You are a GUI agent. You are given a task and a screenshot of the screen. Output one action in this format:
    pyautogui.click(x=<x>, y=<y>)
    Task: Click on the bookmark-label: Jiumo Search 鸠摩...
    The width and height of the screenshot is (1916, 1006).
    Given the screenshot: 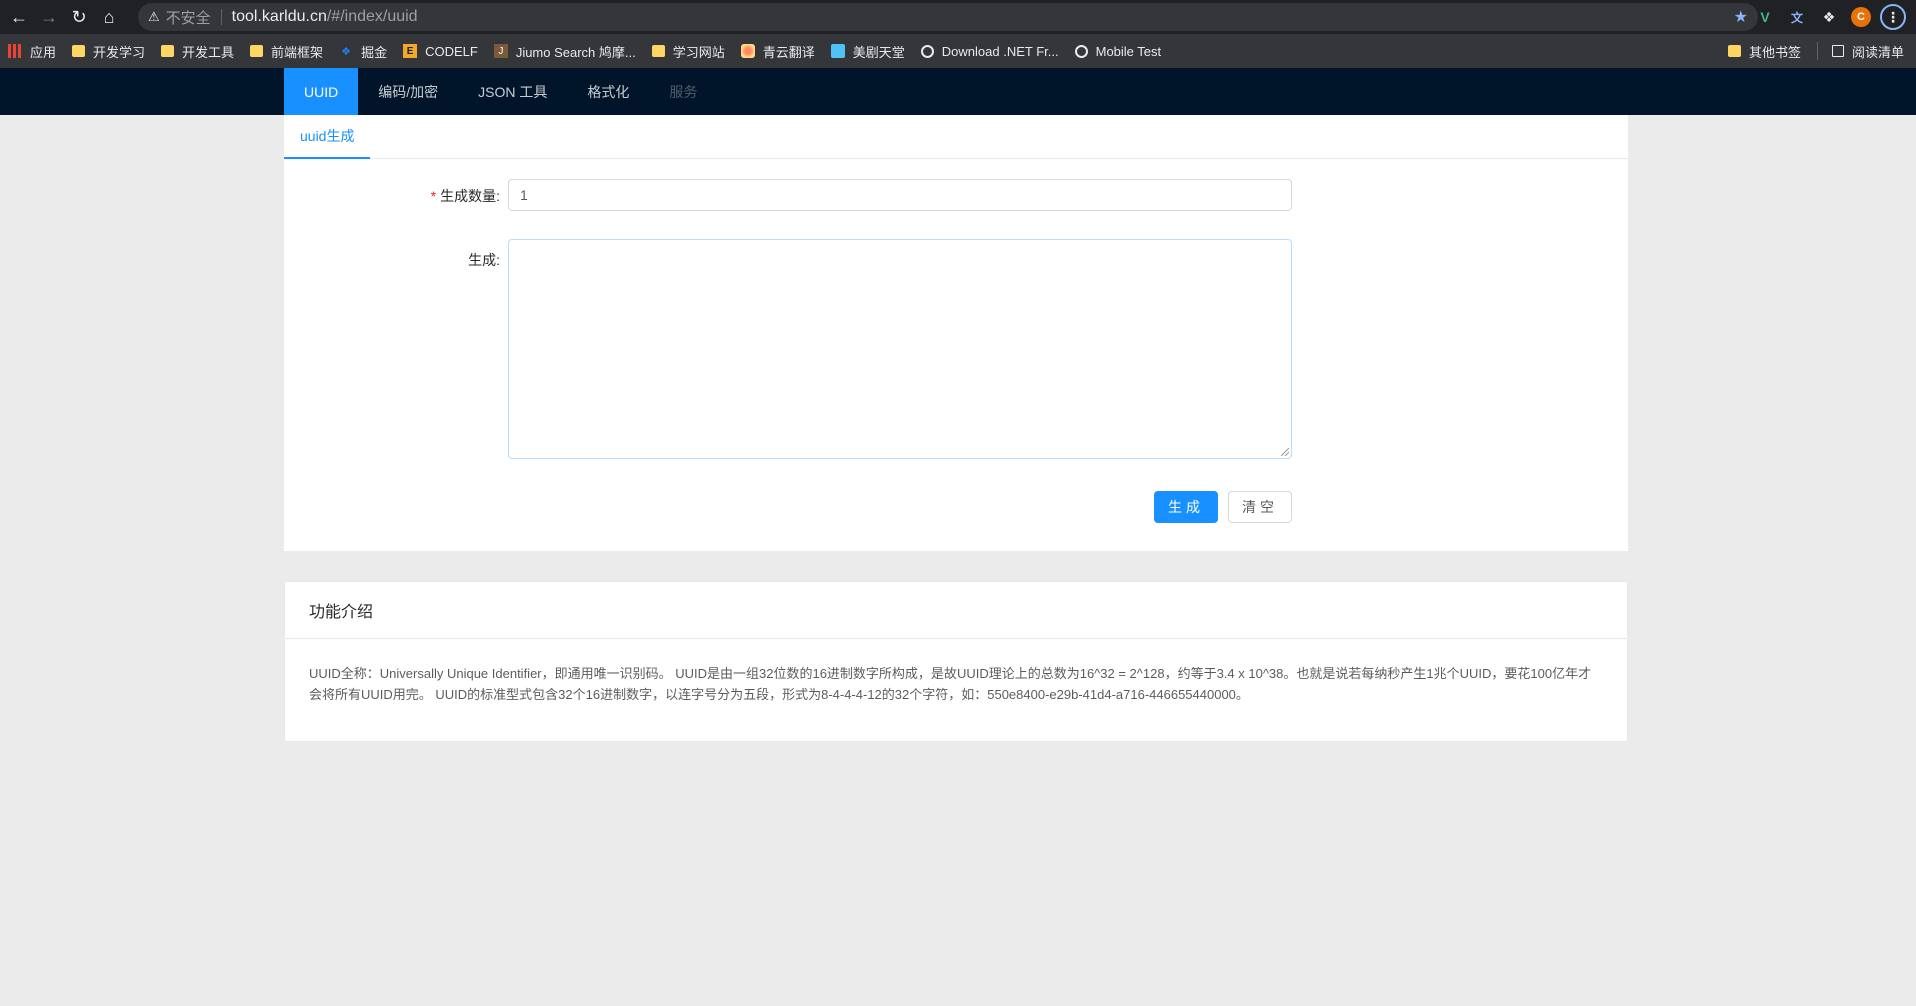 What is the action you would take?
    pyautogui.click(x=575, y=52)
    